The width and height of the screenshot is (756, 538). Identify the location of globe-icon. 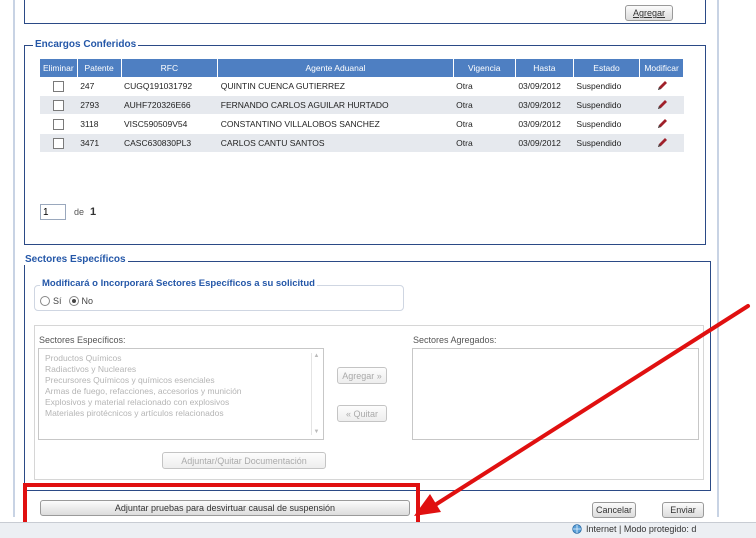
(577, 529).